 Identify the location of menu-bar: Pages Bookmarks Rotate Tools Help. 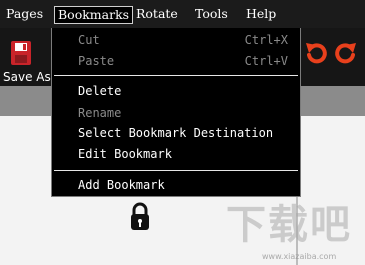
(182, 14).